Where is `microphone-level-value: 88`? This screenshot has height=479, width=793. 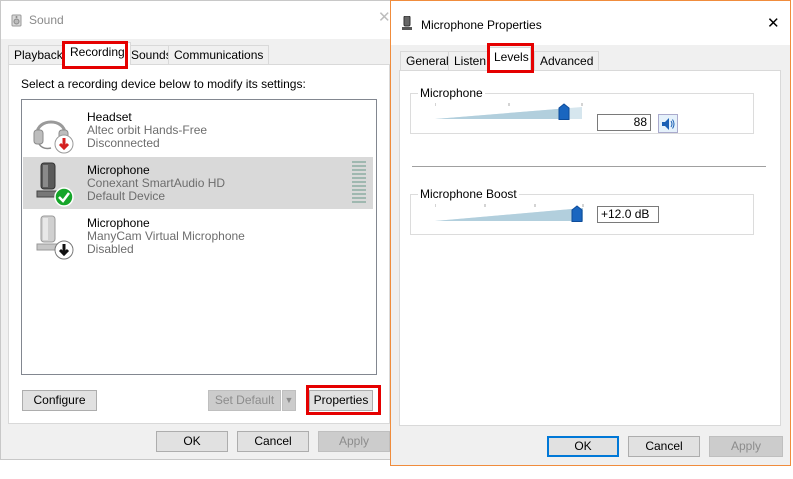 microphone-level-value: 88 is located at coordinates (624, 122).